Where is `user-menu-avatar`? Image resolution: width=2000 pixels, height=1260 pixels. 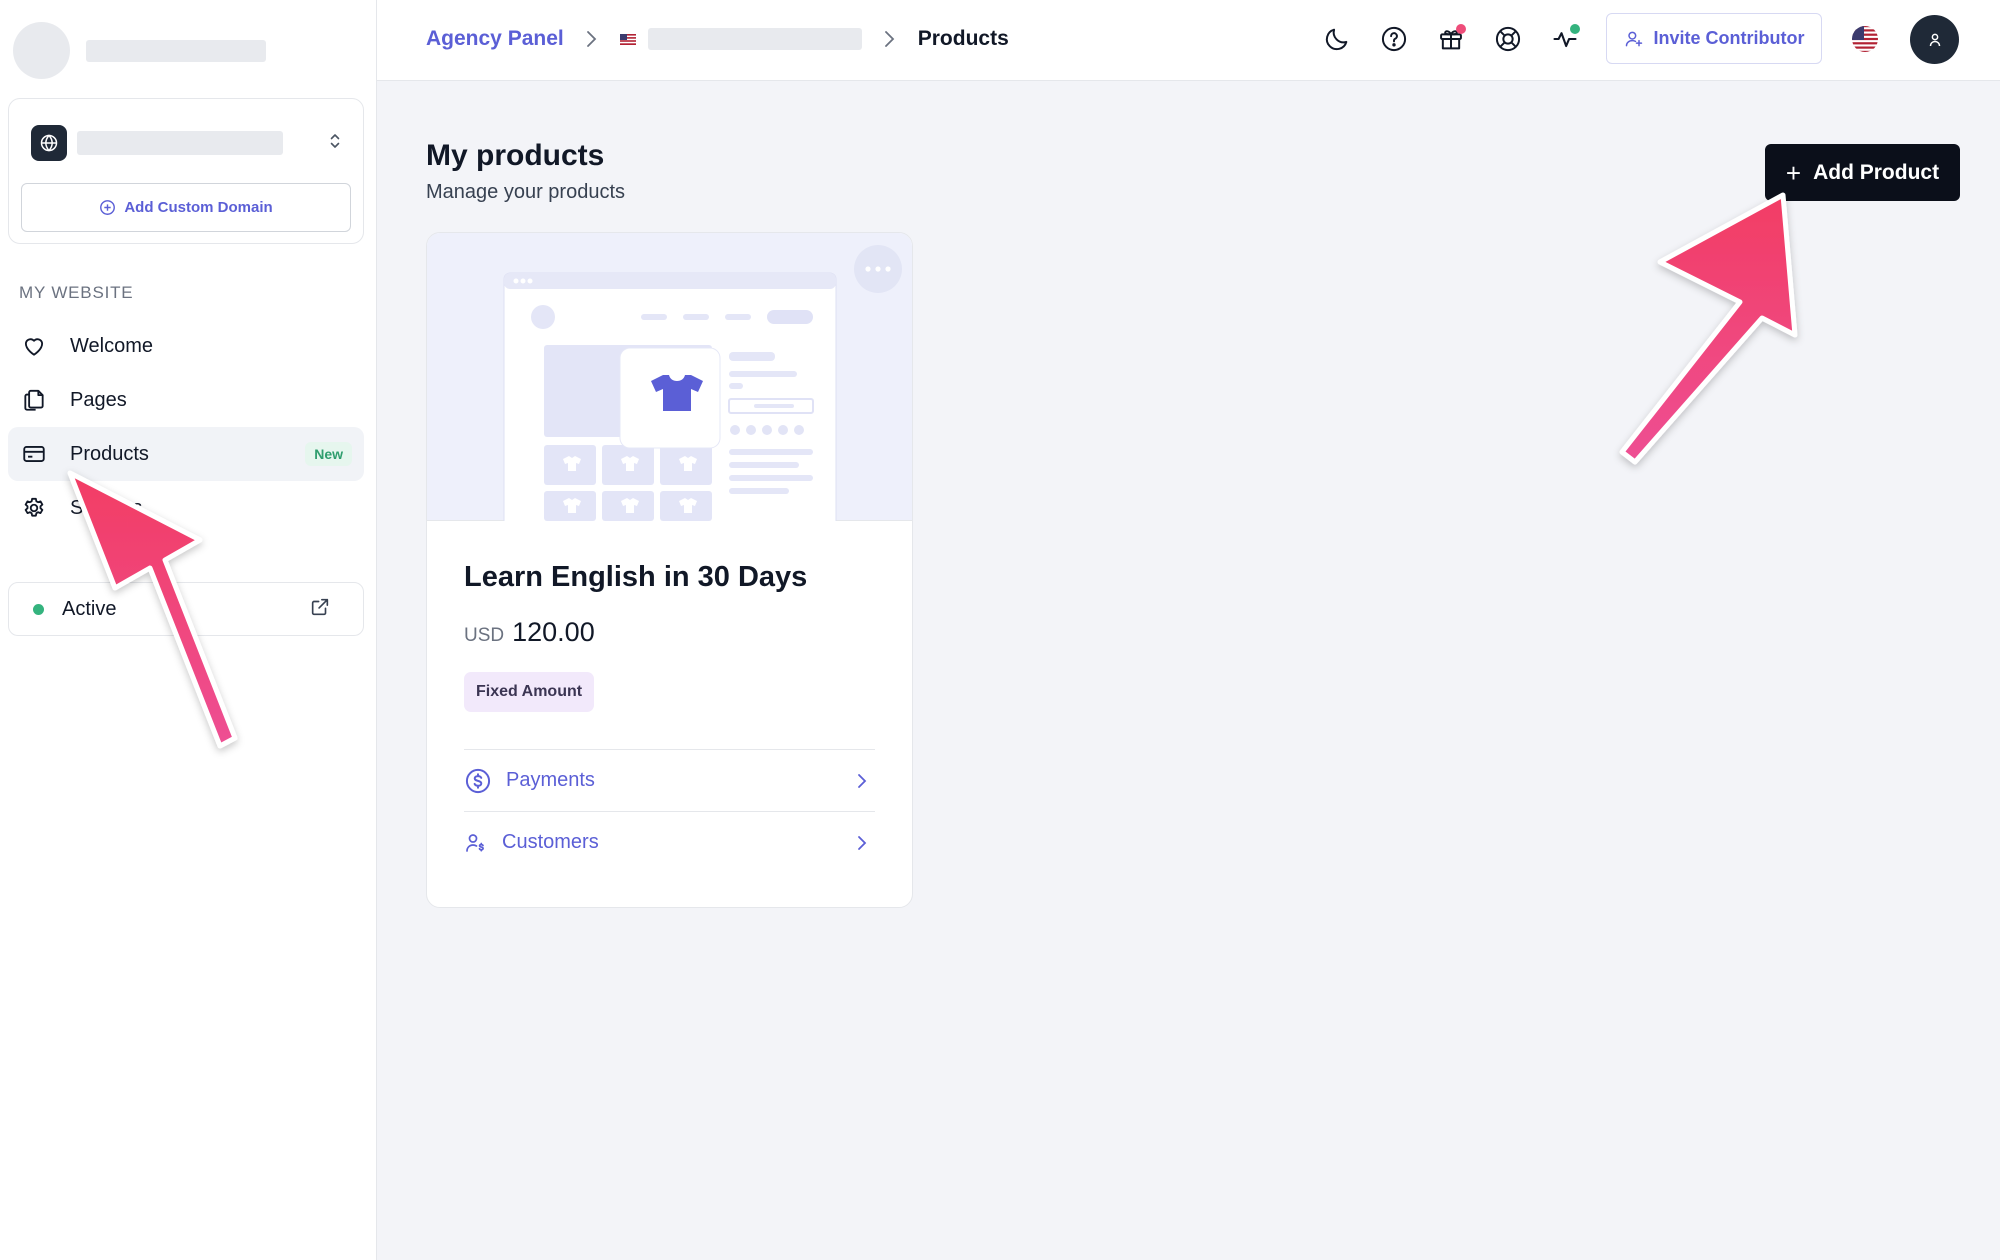 user-menu-avatar is located at coordinates (1934, 39).